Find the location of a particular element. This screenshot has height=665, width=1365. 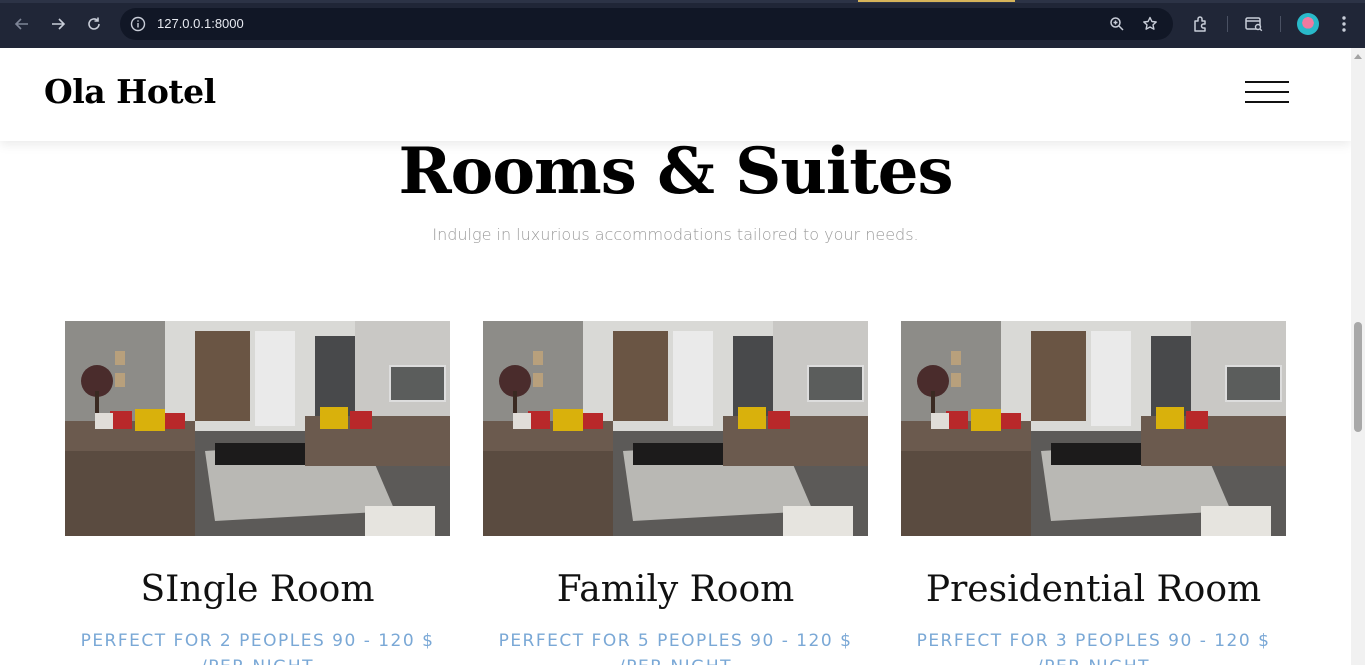

room-capacity-price: PERFECT FOR 3 PEOPLES 90 - 120 $ is located at coordinates (1093, 641).